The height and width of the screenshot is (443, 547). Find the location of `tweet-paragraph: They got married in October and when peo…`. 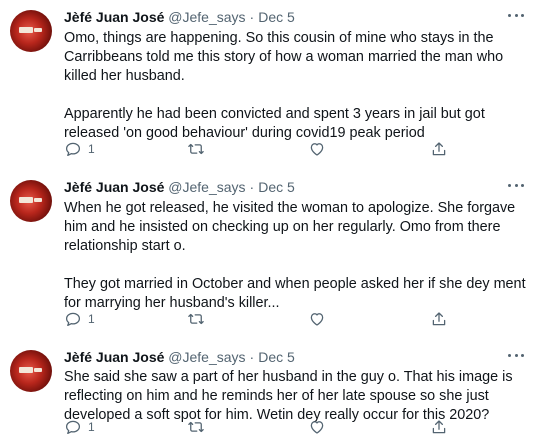

tweet-paragraph: They got married in October and when peo… is located at coordinates (295, 293).